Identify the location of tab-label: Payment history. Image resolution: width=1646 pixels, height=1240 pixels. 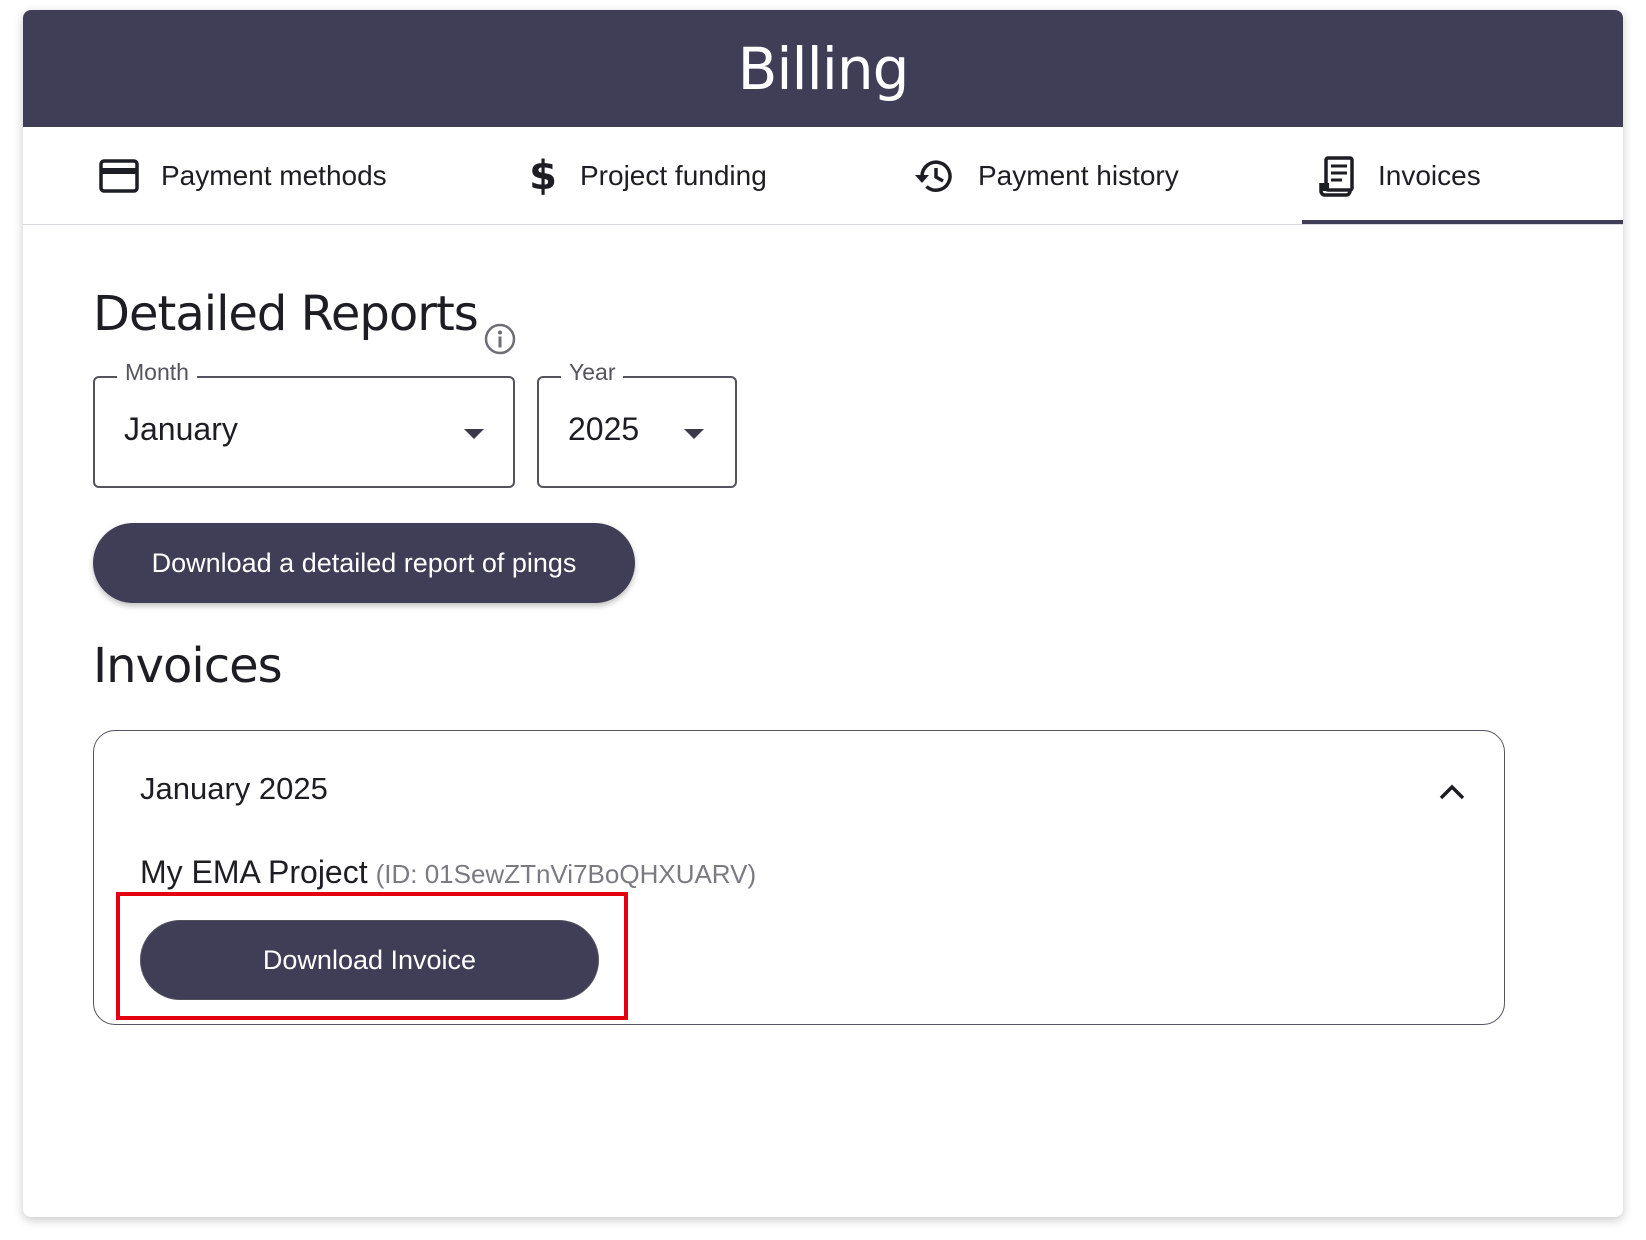
(1078, 175).